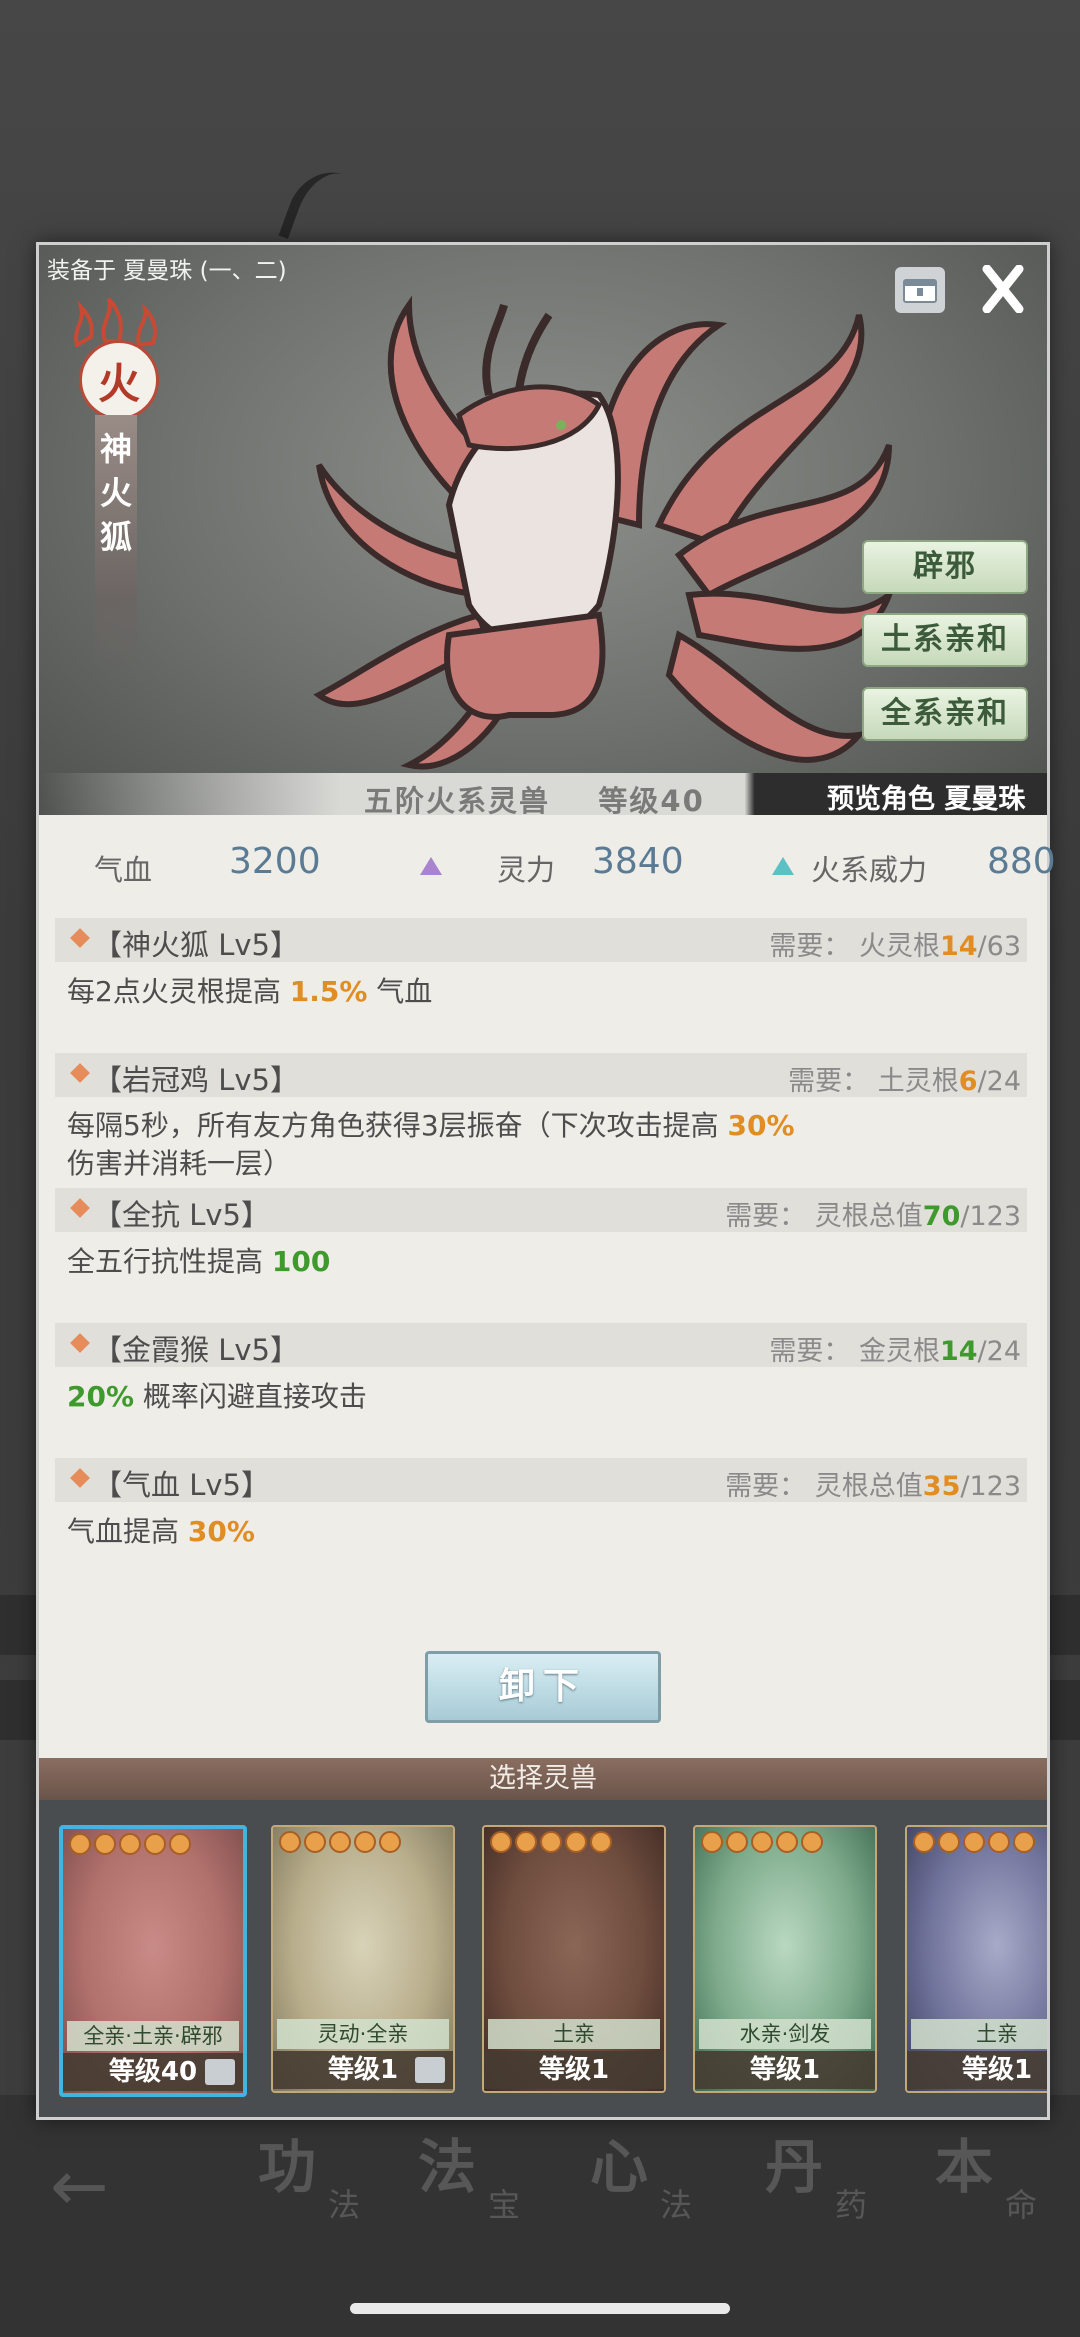  Describe the element at coordinates (873, 1081) in the screenshot. I see `req-prefix: 需要： 土灵根` at that location.